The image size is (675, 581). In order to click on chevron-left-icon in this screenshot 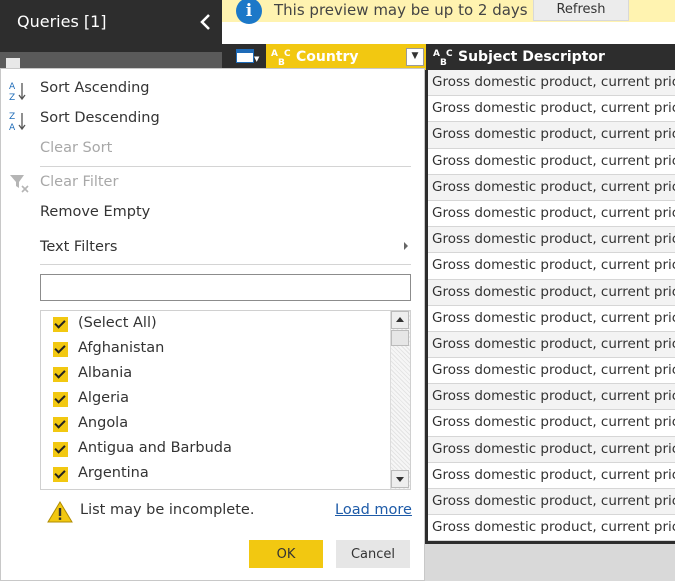, I will do `click(206, 22)`.